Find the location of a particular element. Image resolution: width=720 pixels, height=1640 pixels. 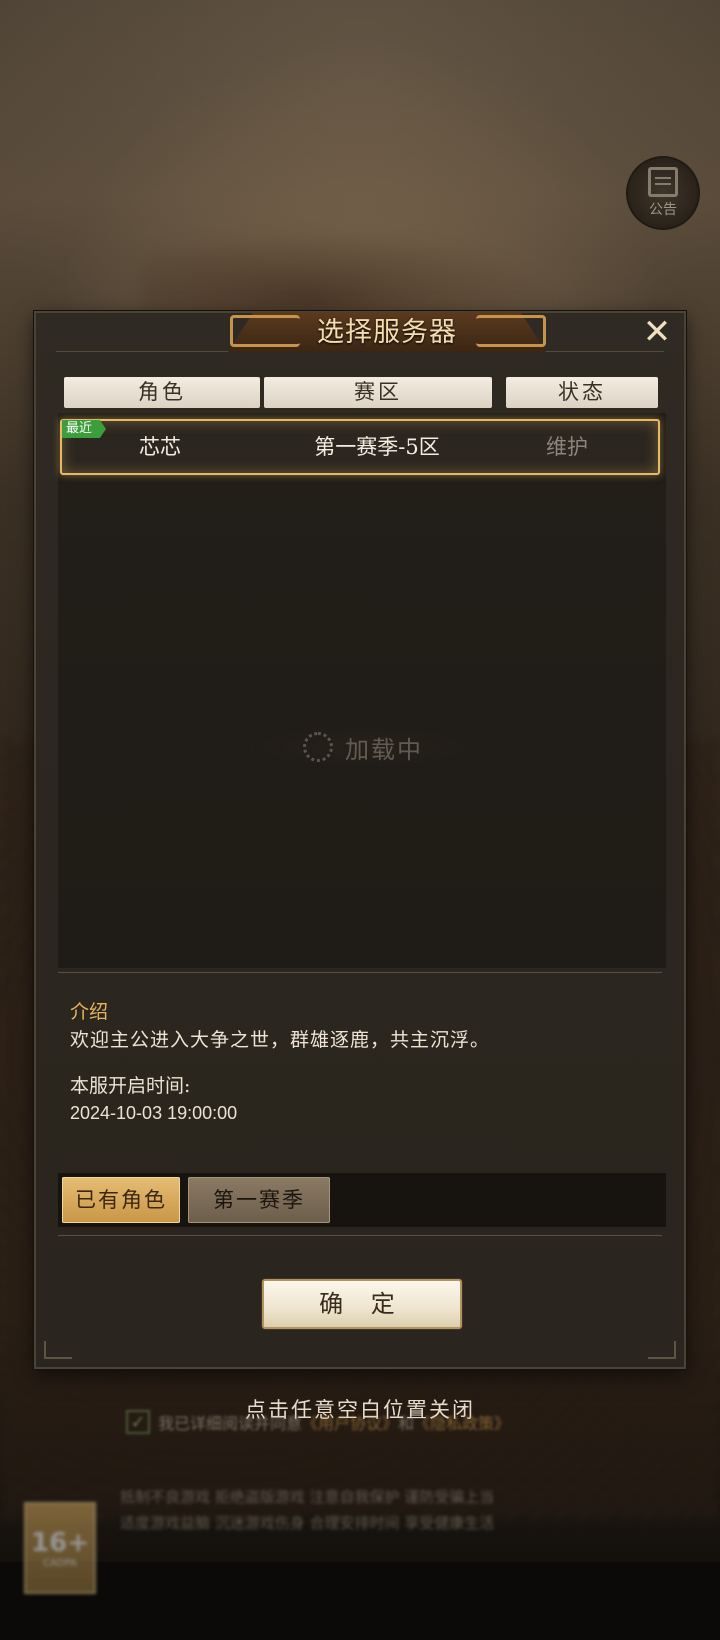

server-zone: 第一赛季-5区 is located at coordinates (377, 447).